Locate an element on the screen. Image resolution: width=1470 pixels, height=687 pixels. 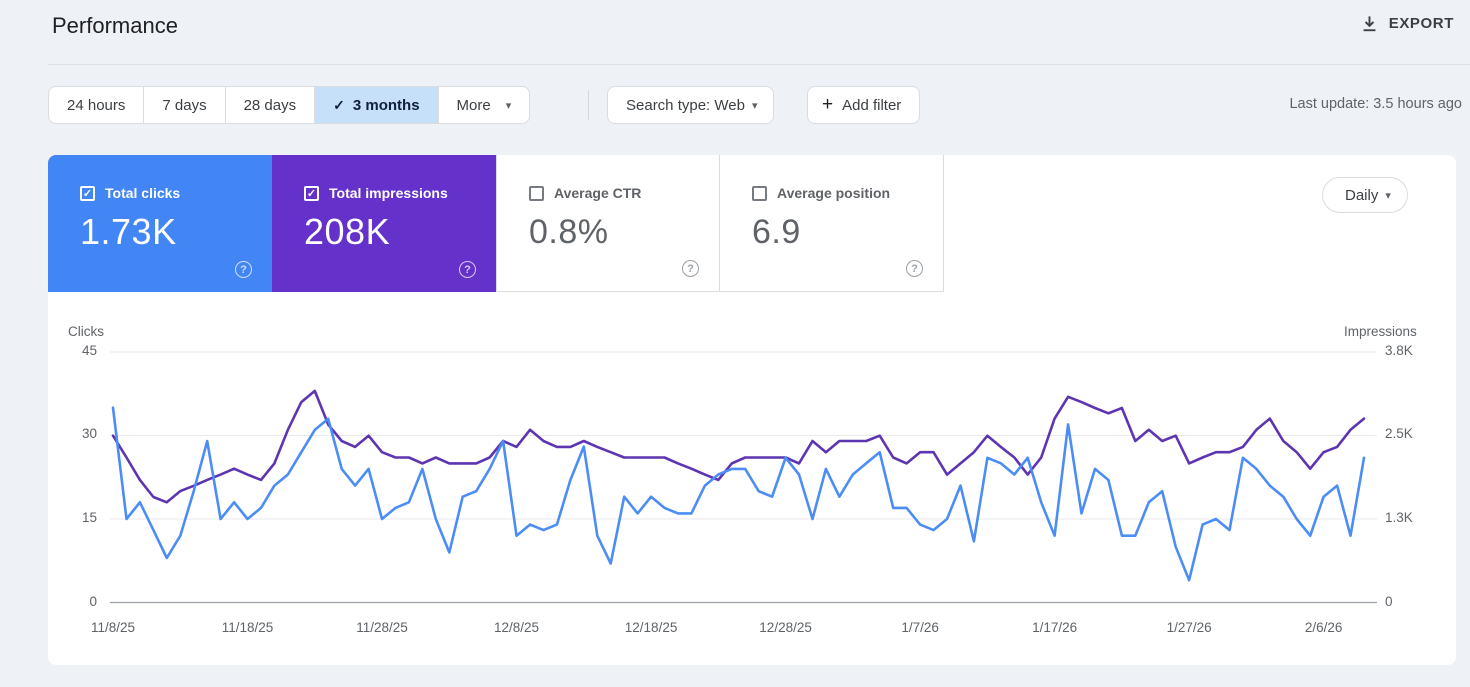
tab-more: More ▾ is located at coordinates (484, 105).